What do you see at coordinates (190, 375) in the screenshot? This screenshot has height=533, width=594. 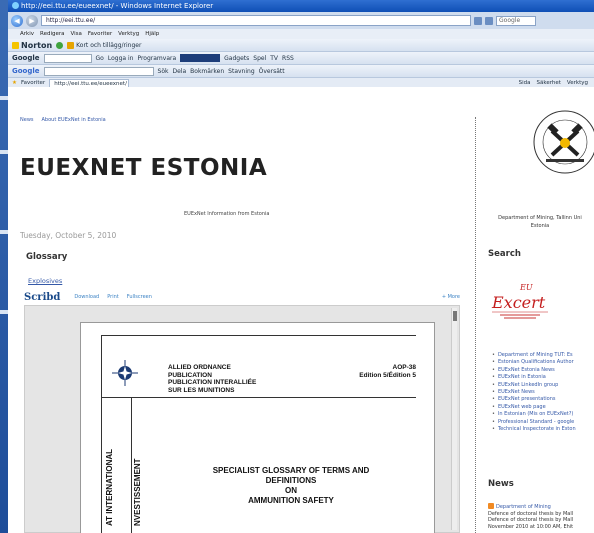 I see `header-line: PUBLICATION` at bounding box center [190, 375].